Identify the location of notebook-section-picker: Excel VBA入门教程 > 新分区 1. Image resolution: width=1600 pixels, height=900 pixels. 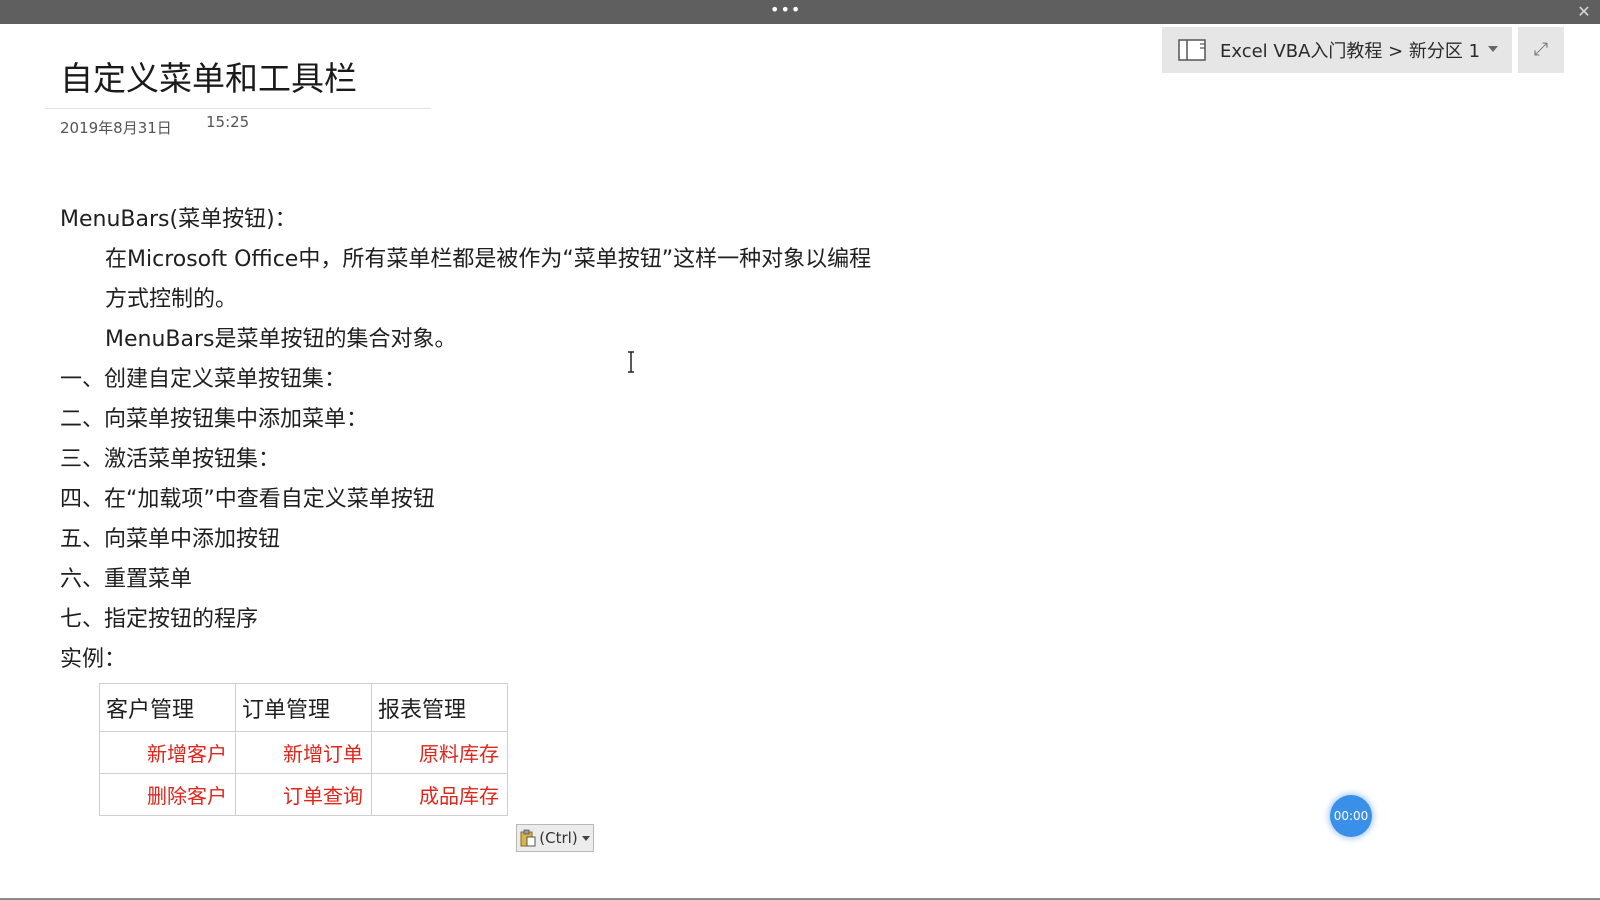
(1337, 50).